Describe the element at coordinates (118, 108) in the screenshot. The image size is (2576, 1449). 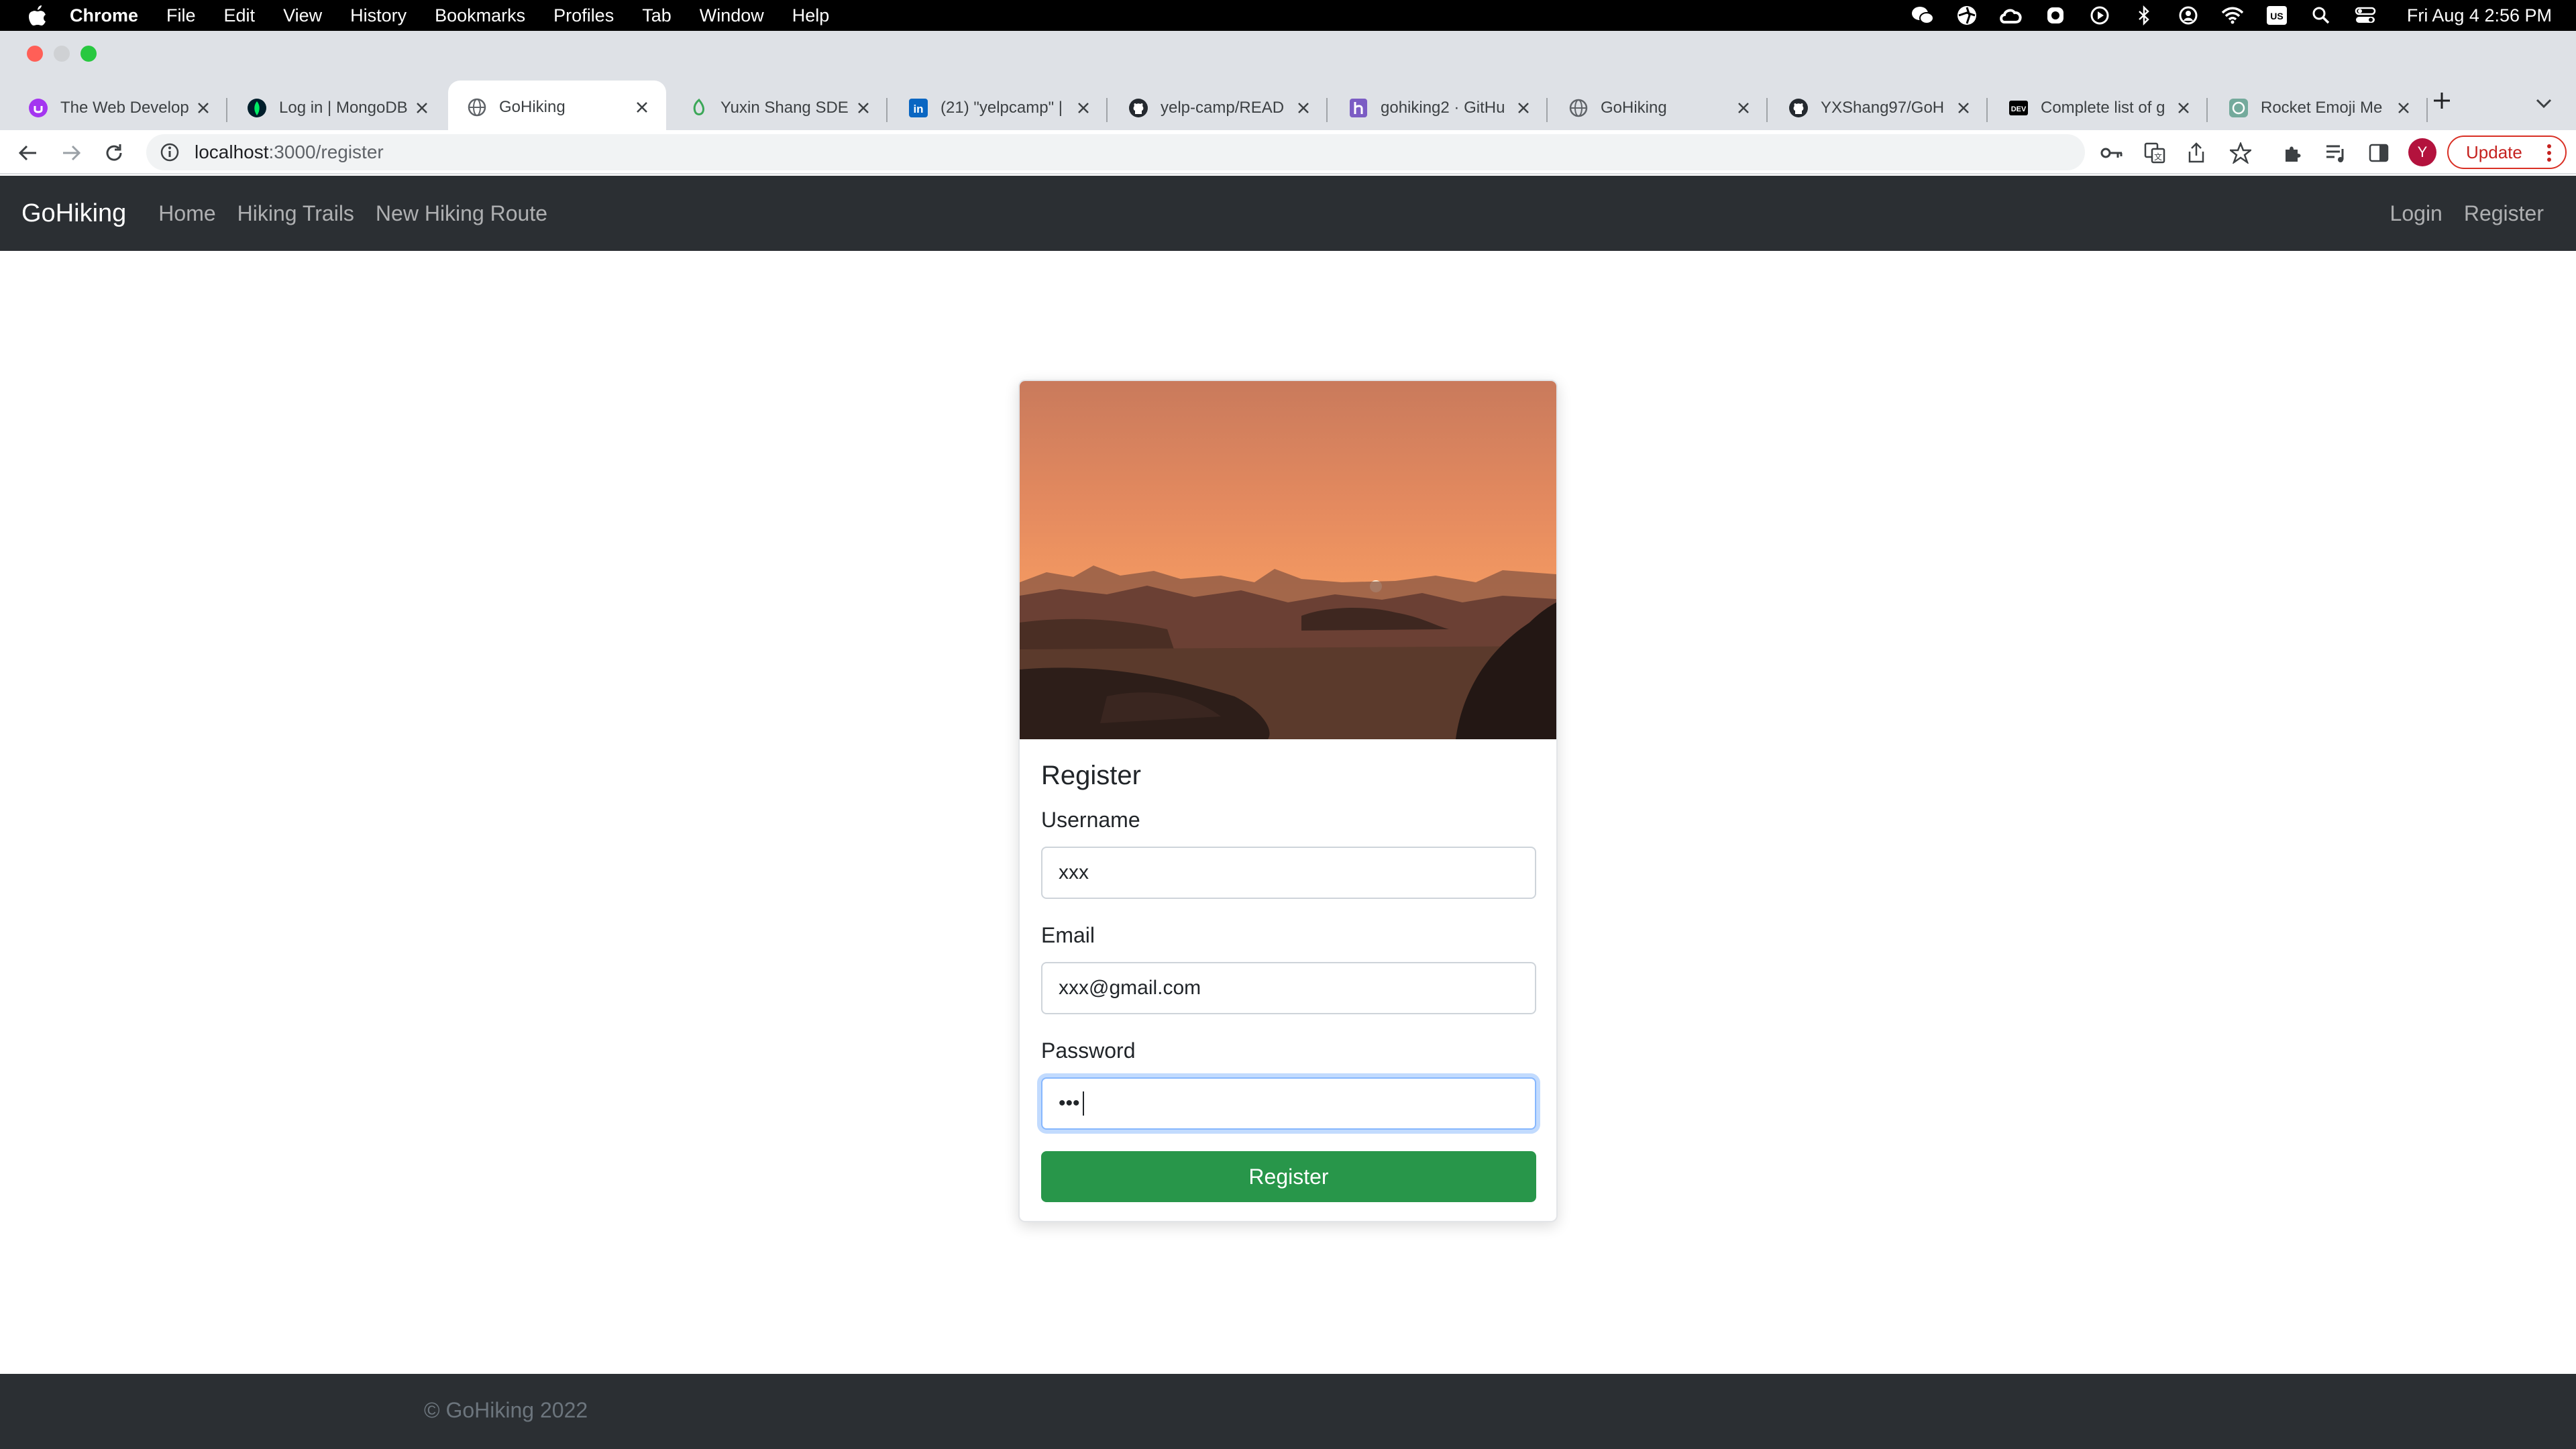
I see `browser-tab: The Web Develop` at that location.